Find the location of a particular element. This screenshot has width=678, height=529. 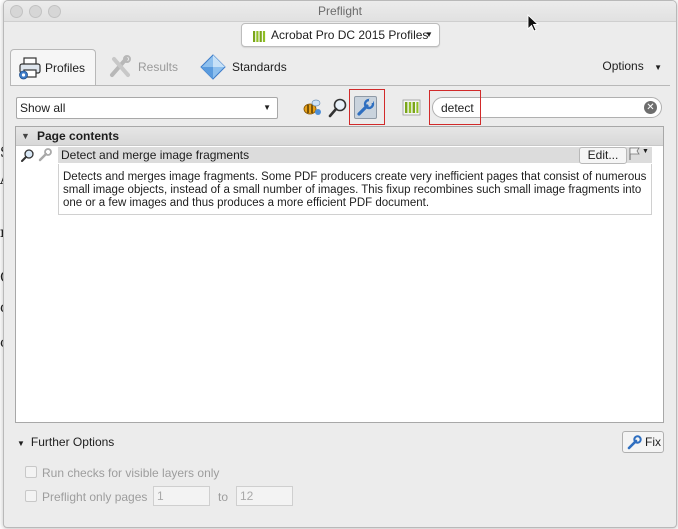

further-options-toggle: ▼ Further Options is located at coordinates (65, 442).